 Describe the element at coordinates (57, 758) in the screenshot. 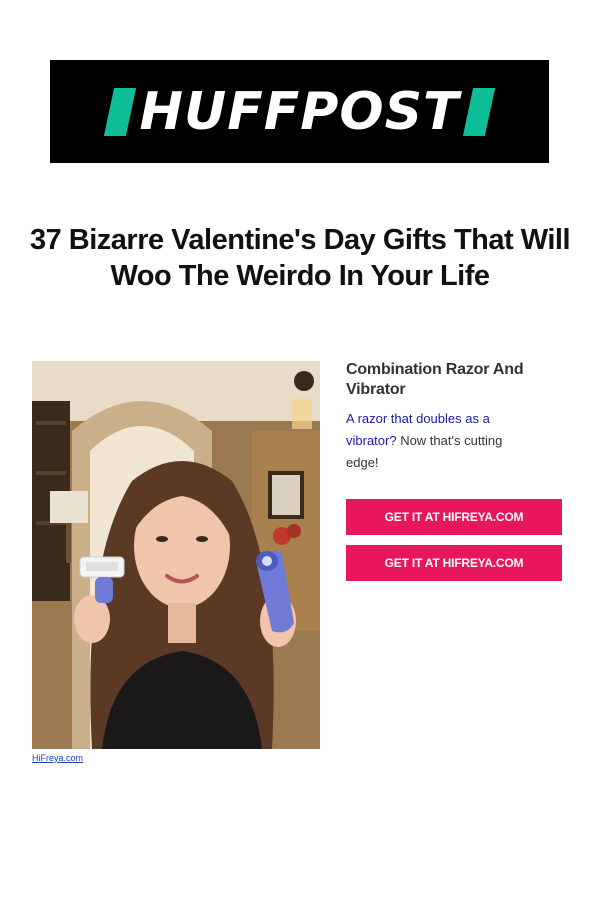

I see `image-credit-link: HiFreya.com` at that location.